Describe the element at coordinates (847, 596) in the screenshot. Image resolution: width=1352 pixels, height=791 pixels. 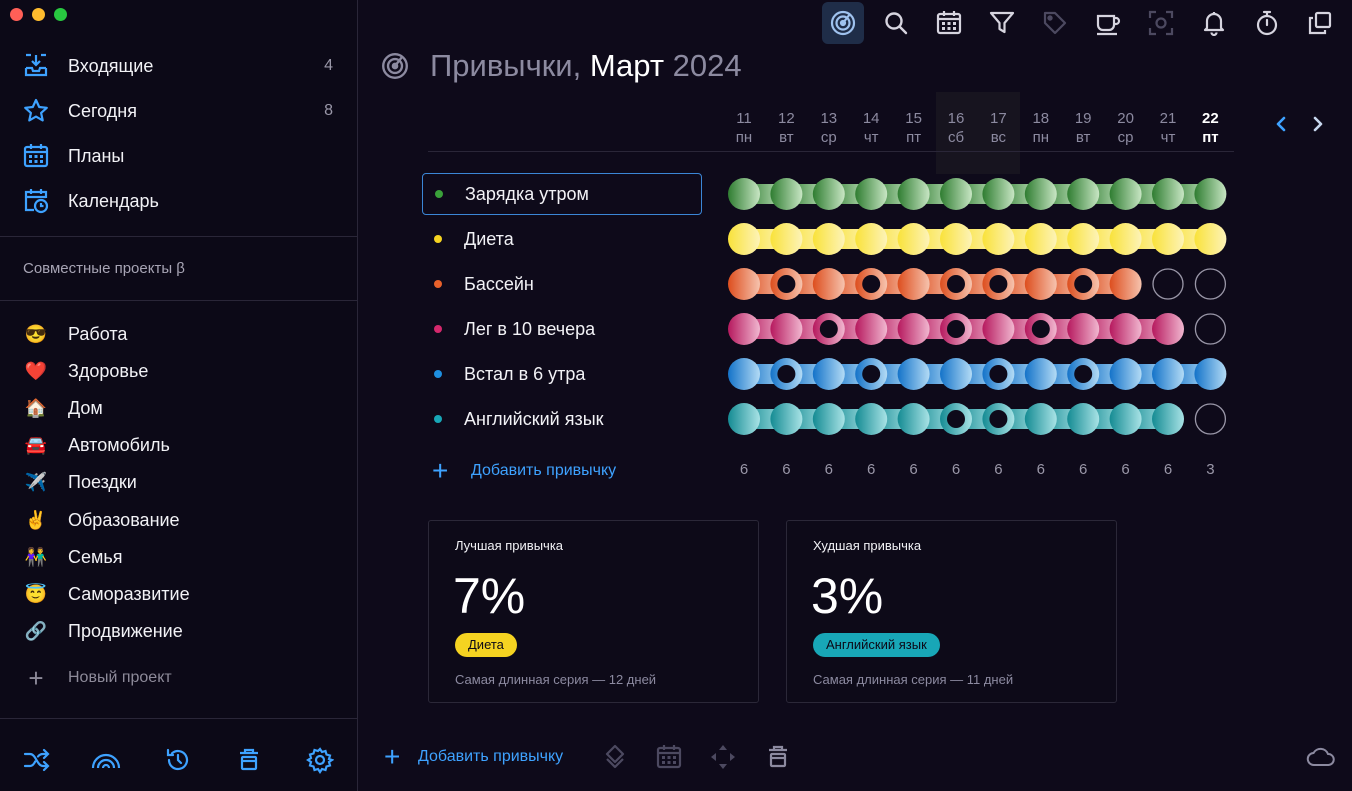
I see `worst-habit-percent: 3%` at that location.